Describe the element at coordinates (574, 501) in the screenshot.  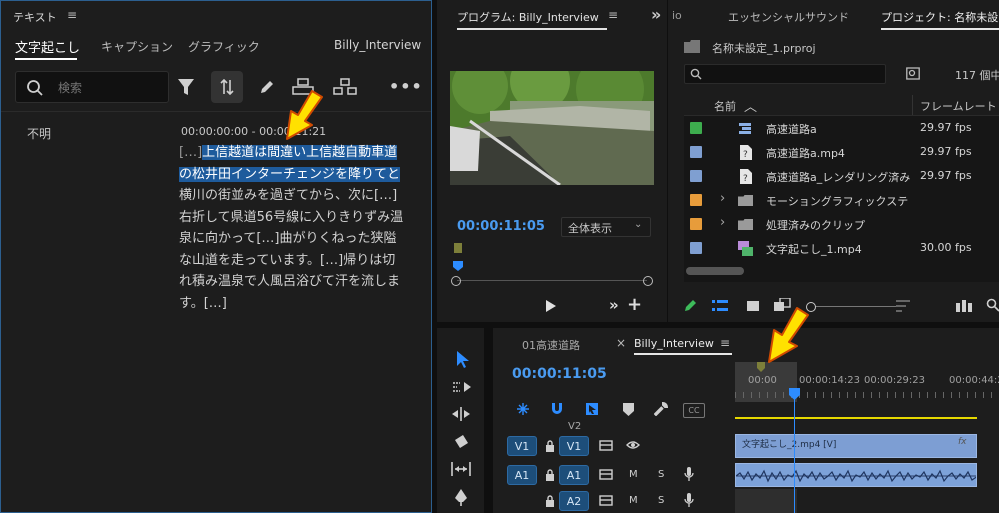
I see `track-target-a2: A2` at that location.